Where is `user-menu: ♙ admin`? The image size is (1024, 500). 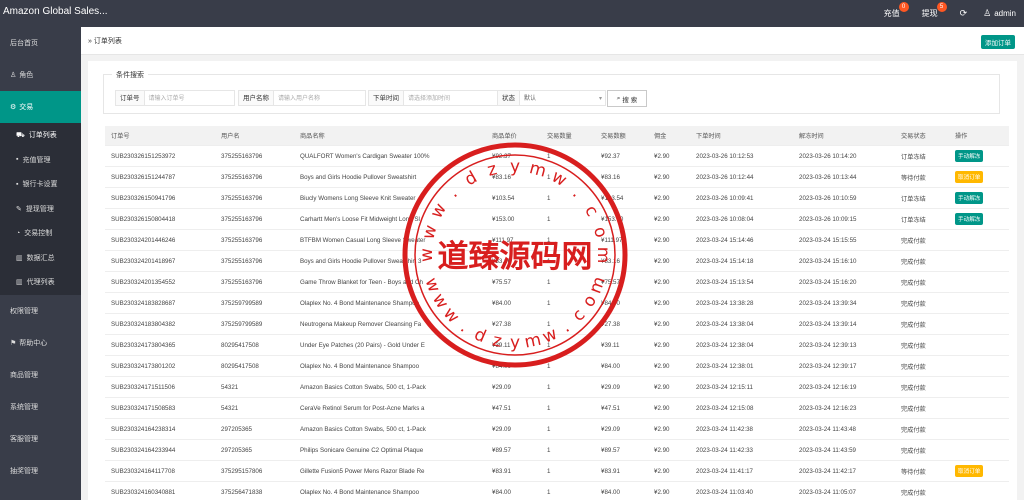 user-menu: ♙ admin is located at coordinates (999, 13).